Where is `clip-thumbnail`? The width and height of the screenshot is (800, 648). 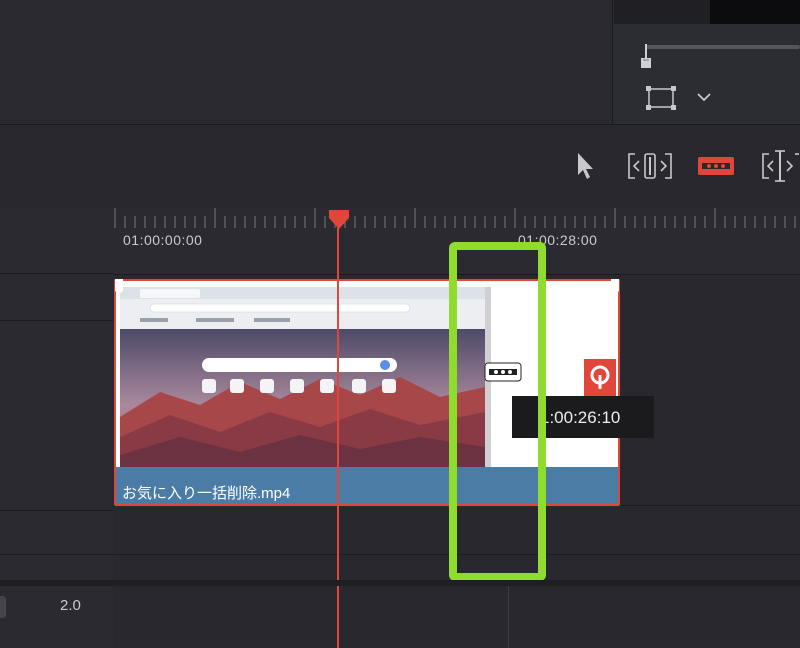
clip-thumbnail is located at coordinates (302, 377).